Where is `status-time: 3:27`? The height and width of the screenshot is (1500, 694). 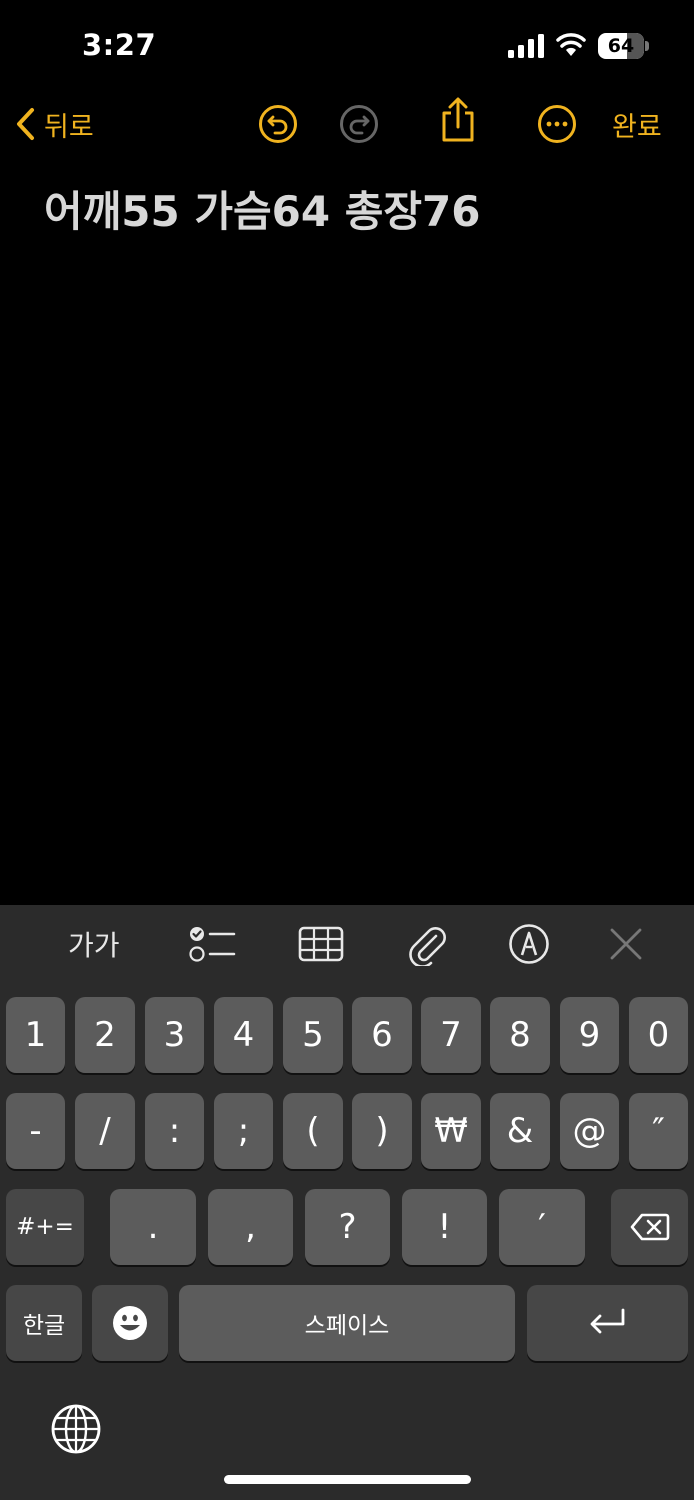 status-time: 3:27 is located at coordinates (119, 45).